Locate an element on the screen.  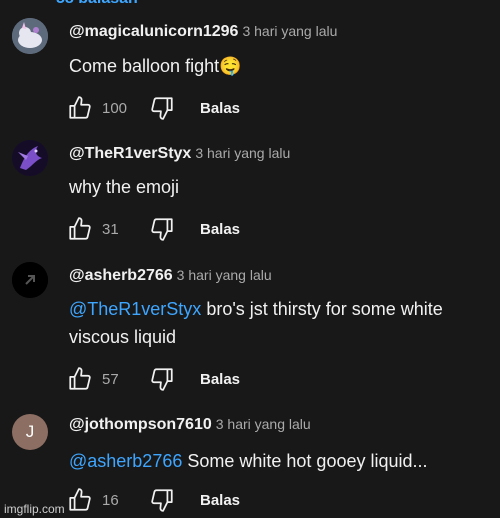
comment-header: @jothompson7610 3 hari yang lalu is located at coordinates (190, 425).